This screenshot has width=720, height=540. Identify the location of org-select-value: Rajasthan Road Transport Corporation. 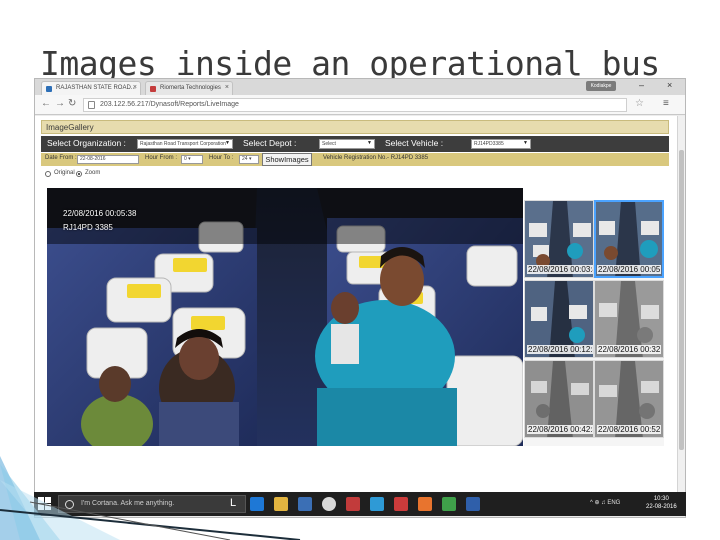
(183, 144).